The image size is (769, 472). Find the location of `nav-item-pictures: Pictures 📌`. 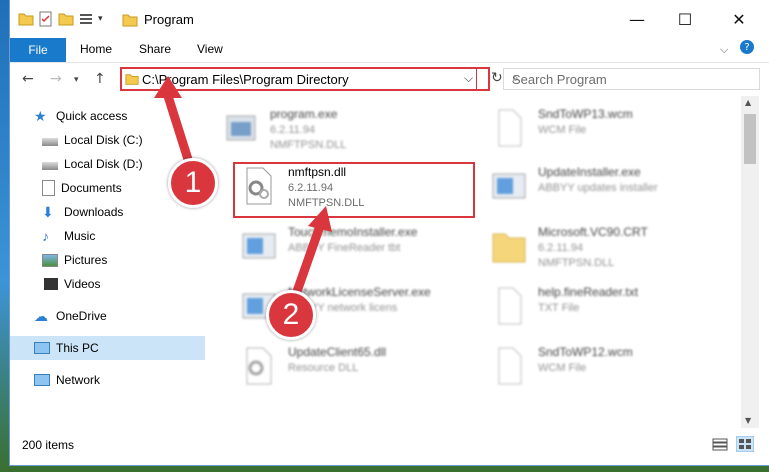

nav-item-pictures: Pictures 📌 is located at coordinates (122, 260).